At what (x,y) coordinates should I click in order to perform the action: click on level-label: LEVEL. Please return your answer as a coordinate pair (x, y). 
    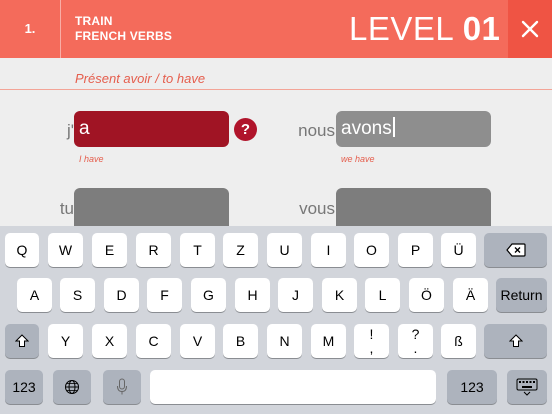
    Looking at the image, I should click on (401, 28).